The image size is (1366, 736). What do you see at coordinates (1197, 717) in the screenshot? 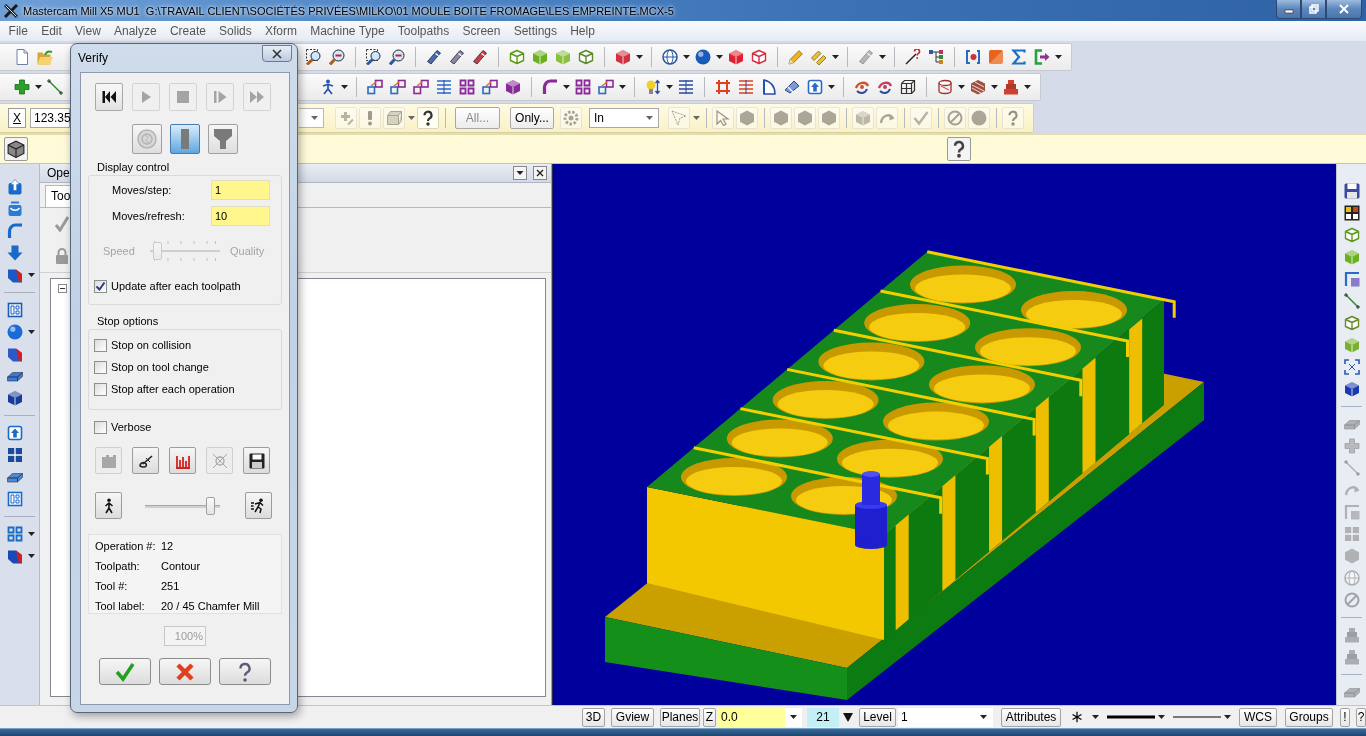
I see `thin-line-icon` at bounding box center [1197, 717].